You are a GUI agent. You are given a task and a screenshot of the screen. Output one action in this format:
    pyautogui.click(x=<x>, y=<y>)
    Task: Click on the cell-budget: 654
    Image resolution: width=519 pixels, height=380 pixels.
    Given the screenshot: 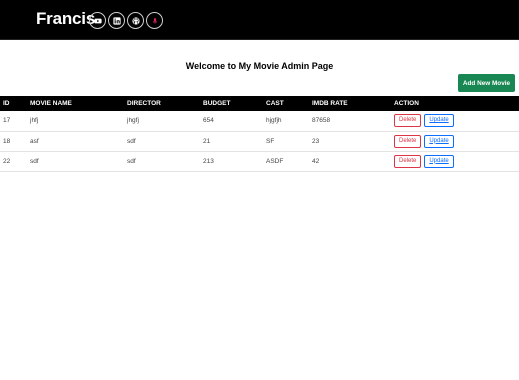 What is the action you would take?
    pyautogui.click(x=208, y=121)
    